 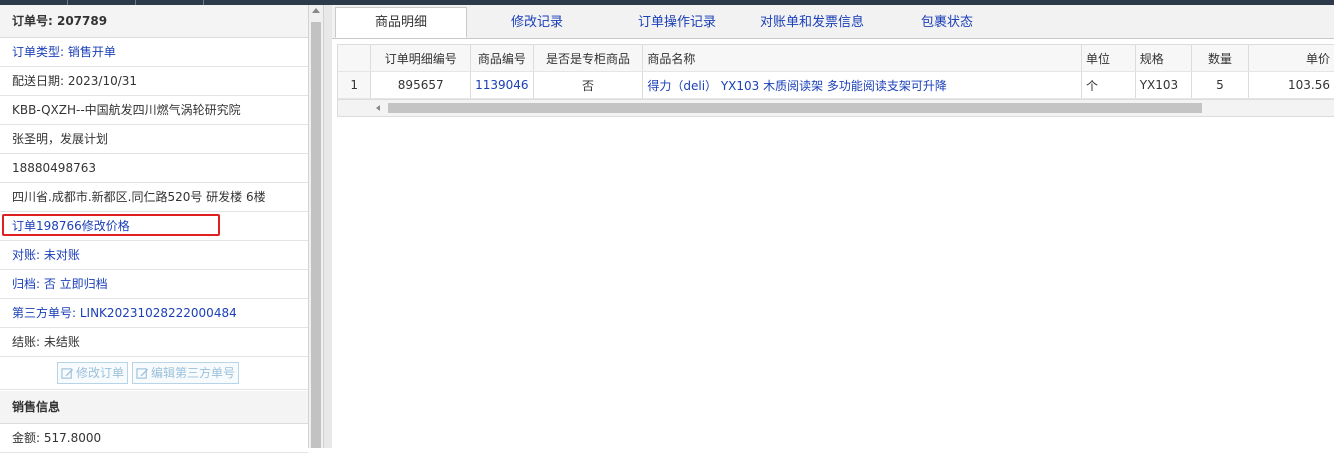 What do you see at coordinates (100, 373) in the screenshot?
I see `edit-order-label: 修改订单` at bounding box center [100, 373].